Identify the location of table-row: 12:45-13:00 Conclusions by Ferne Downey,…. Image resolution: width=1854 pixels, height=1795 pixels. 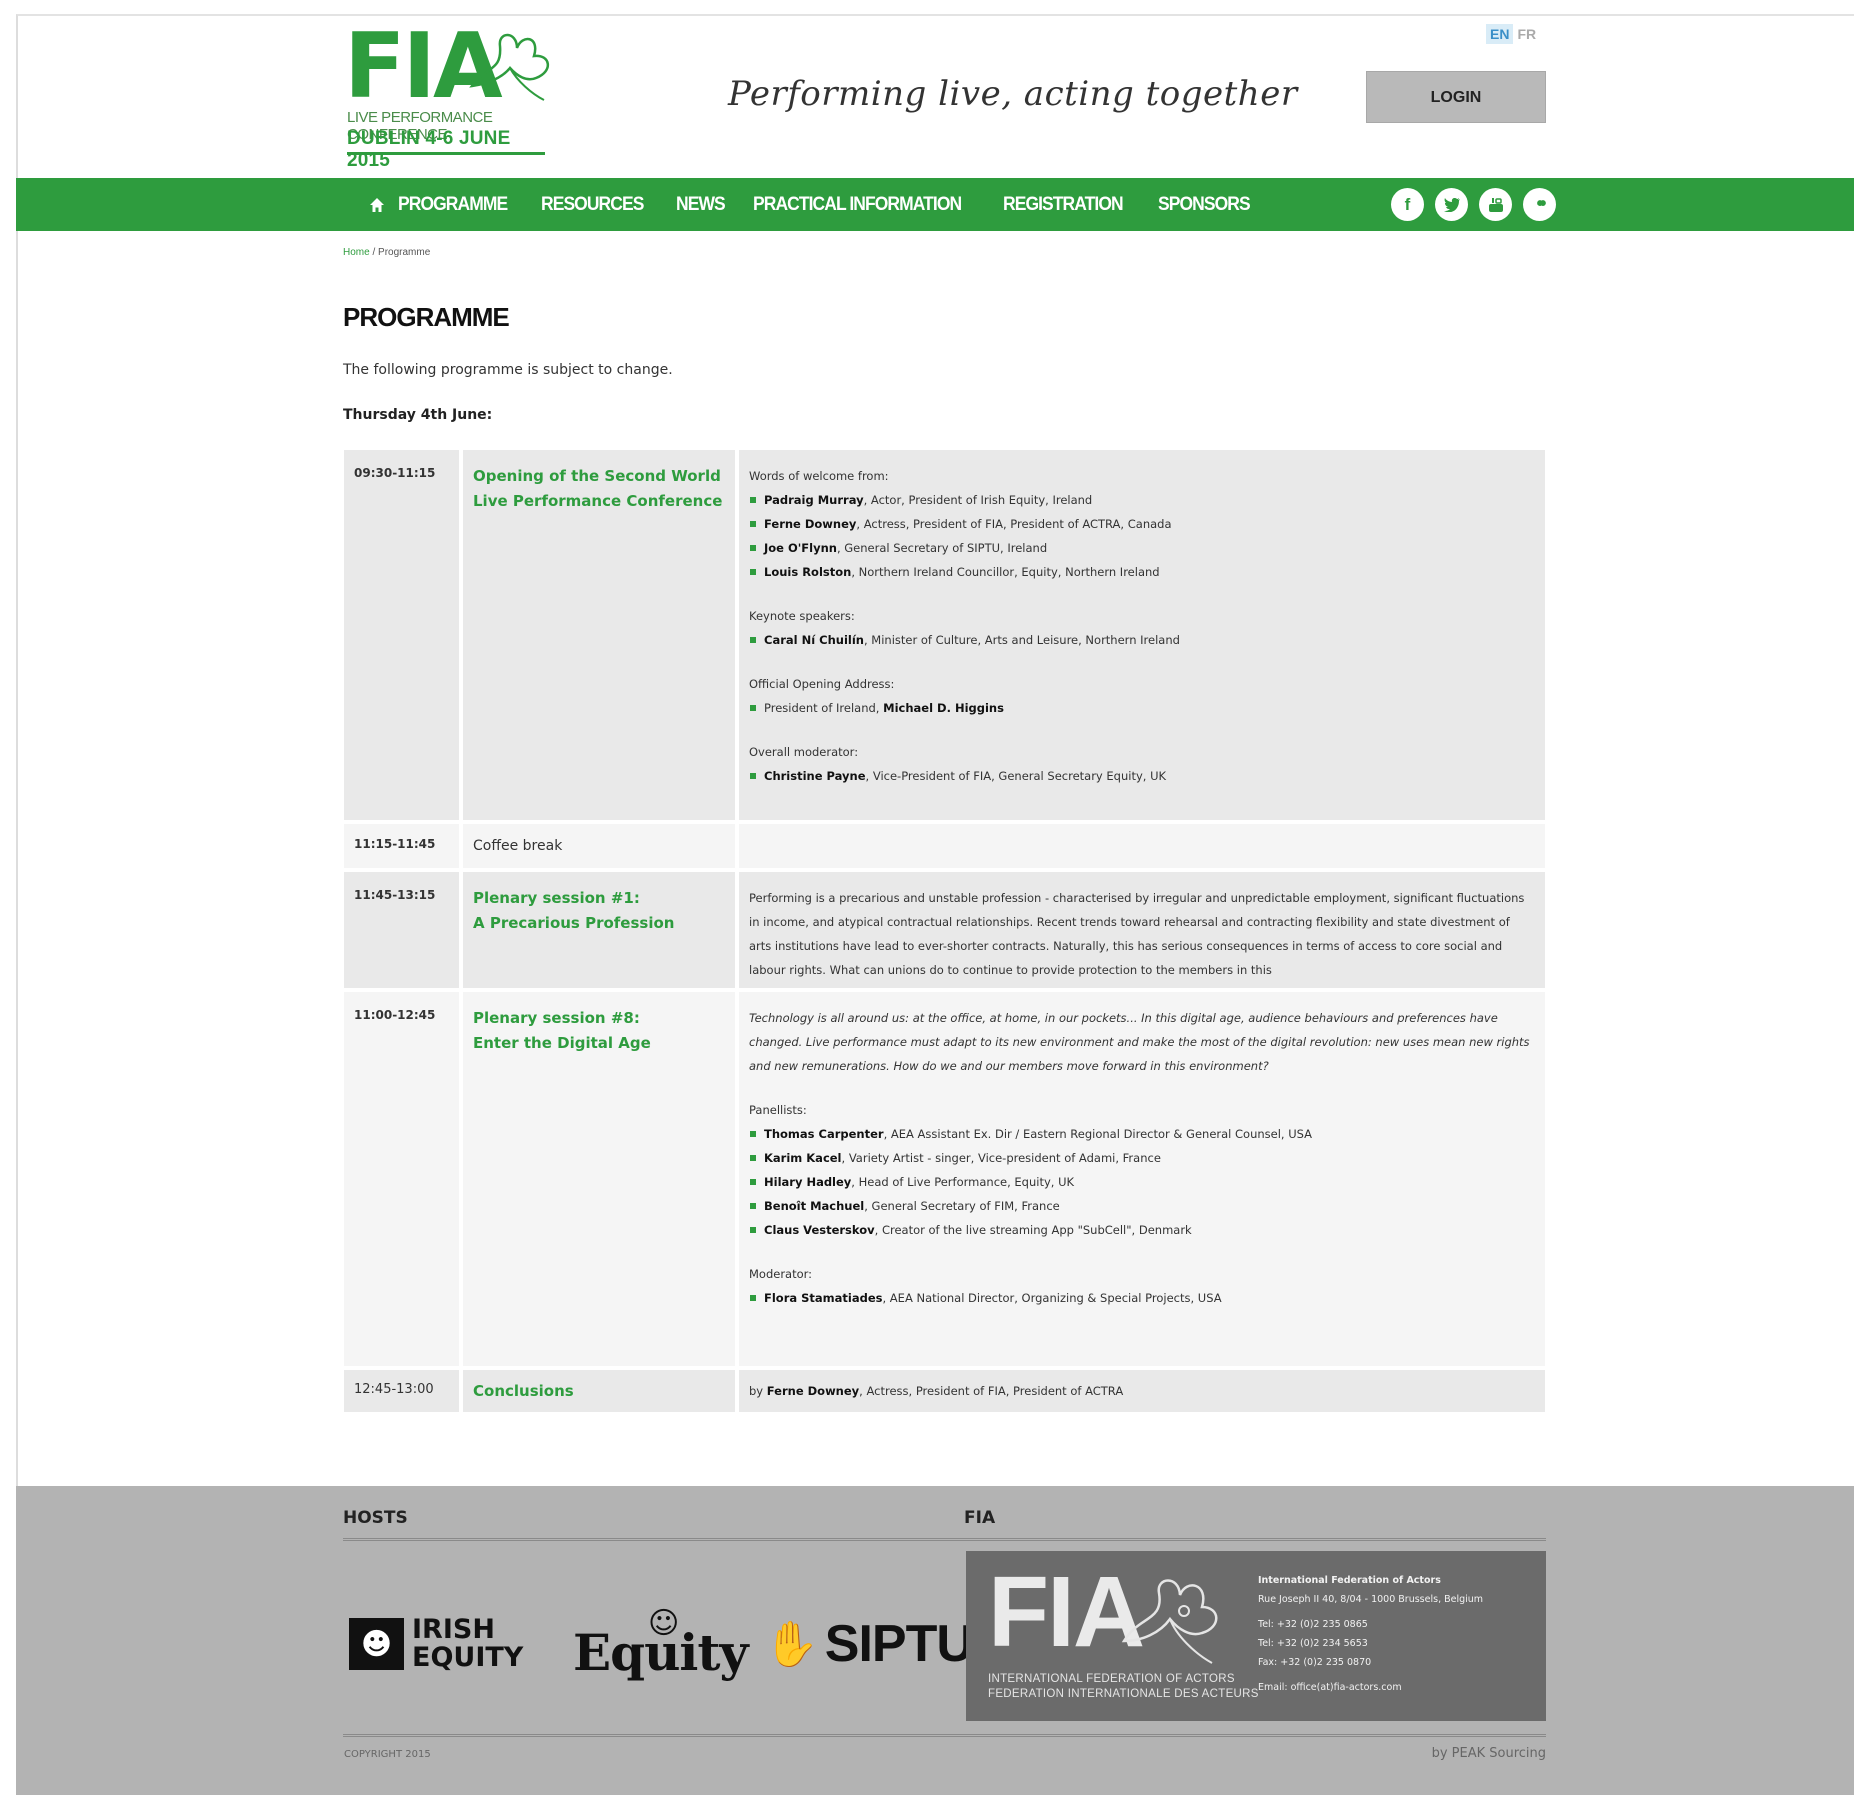
(944, 1393).